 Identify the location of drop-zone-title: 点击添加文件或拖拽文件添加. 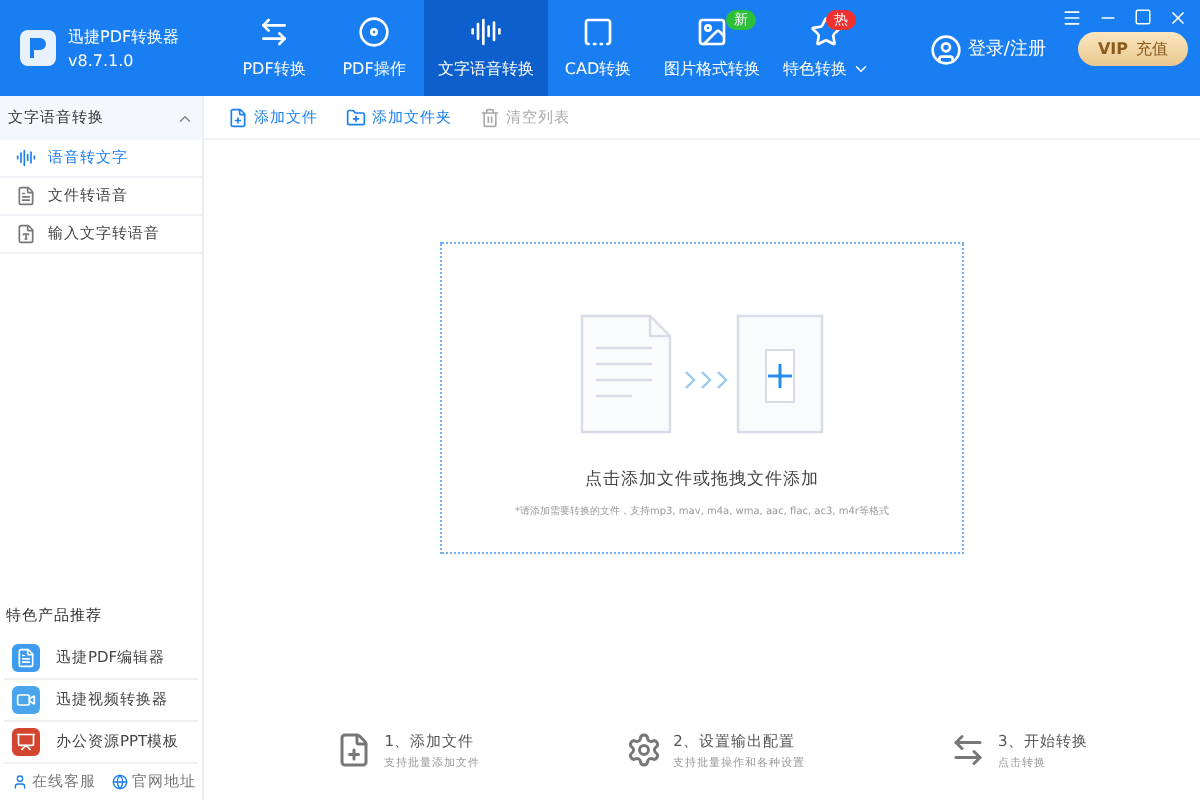
(702, 480).